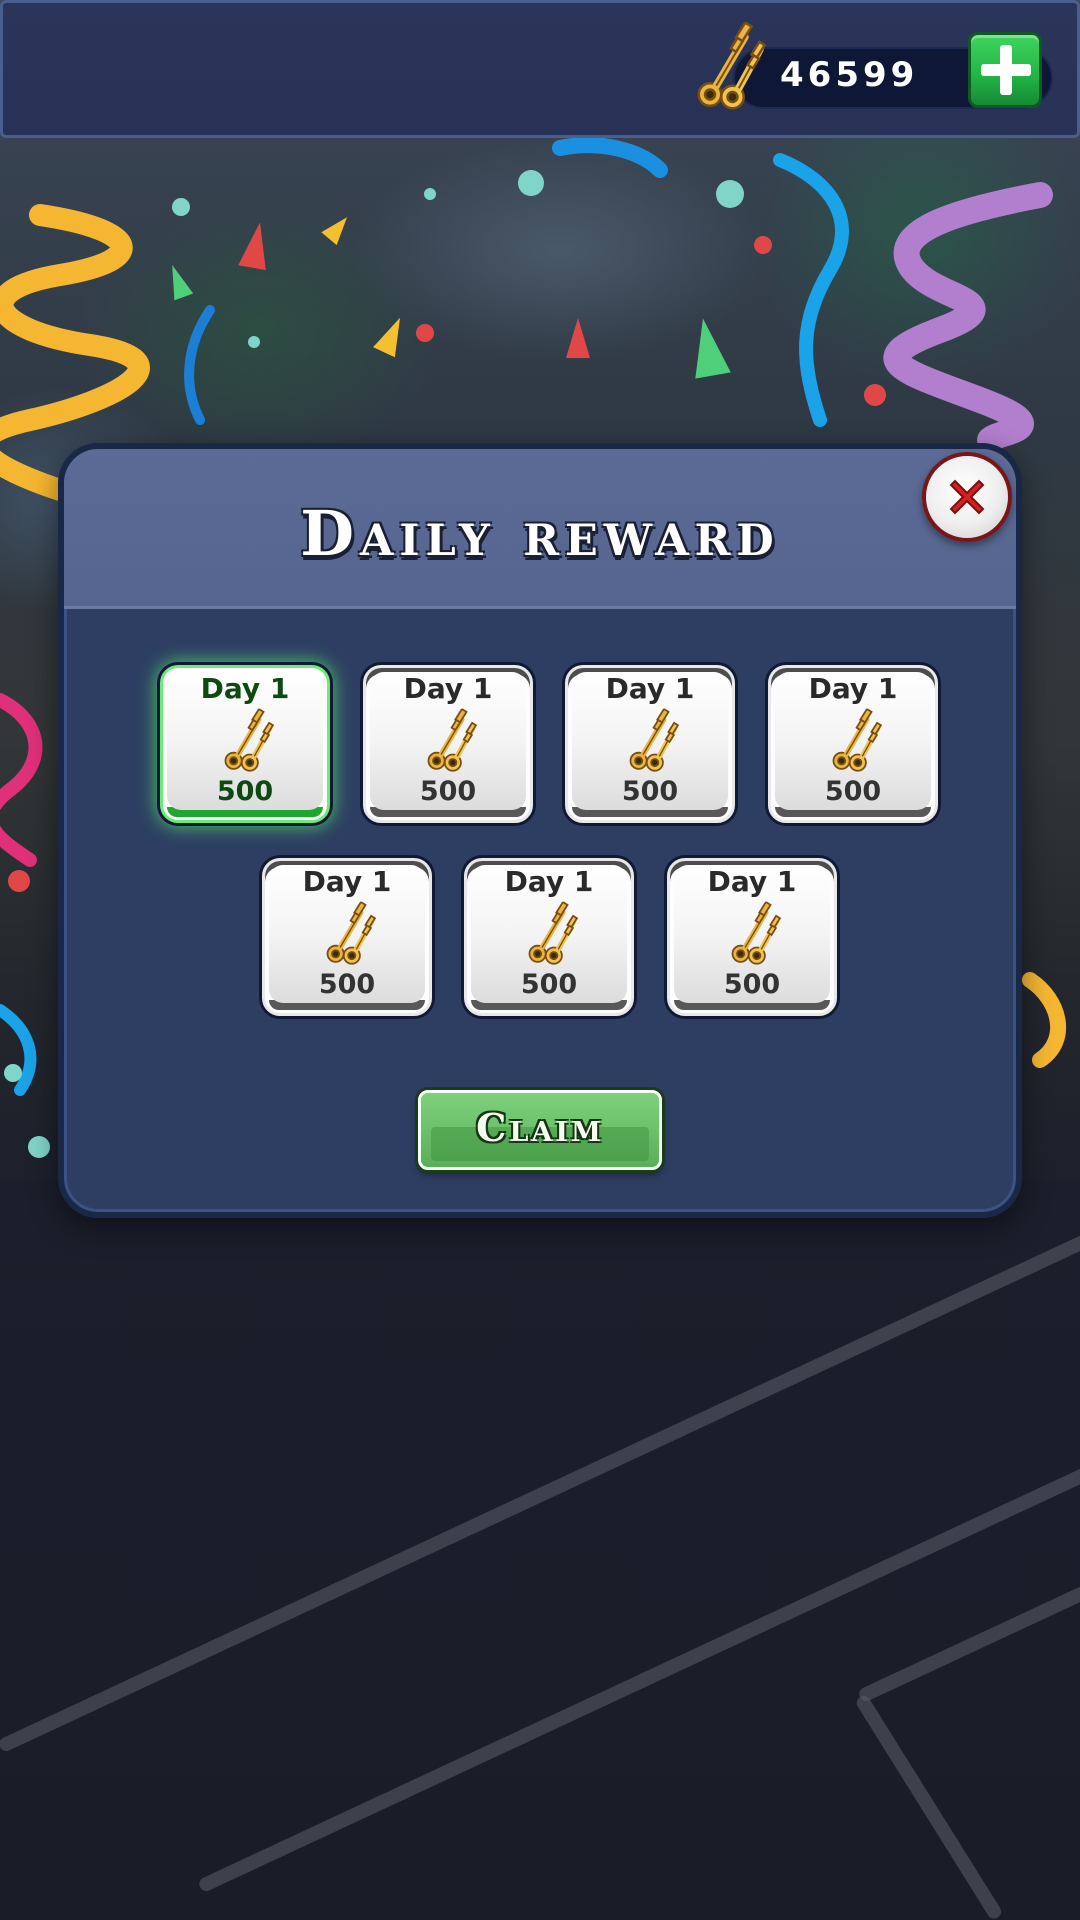 The height and width of the screenshot is (1920, 1080). What do you see at coordinates (540, 533) in the screenshot?
I see `dialog-title: Daily reward` at bounding box center [540, 533].